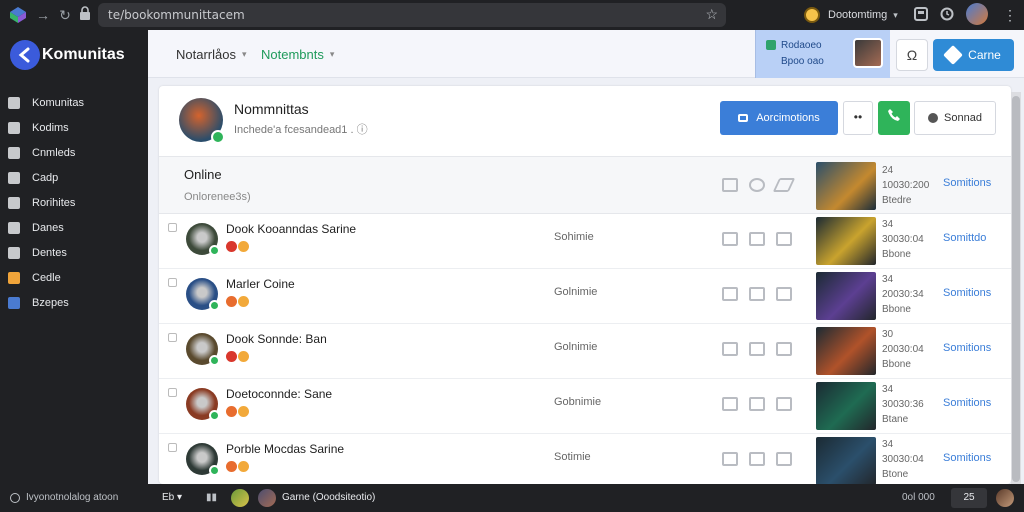 This screenshot has width=1024, height=512. I want to click on call-button, so click(894, 118).